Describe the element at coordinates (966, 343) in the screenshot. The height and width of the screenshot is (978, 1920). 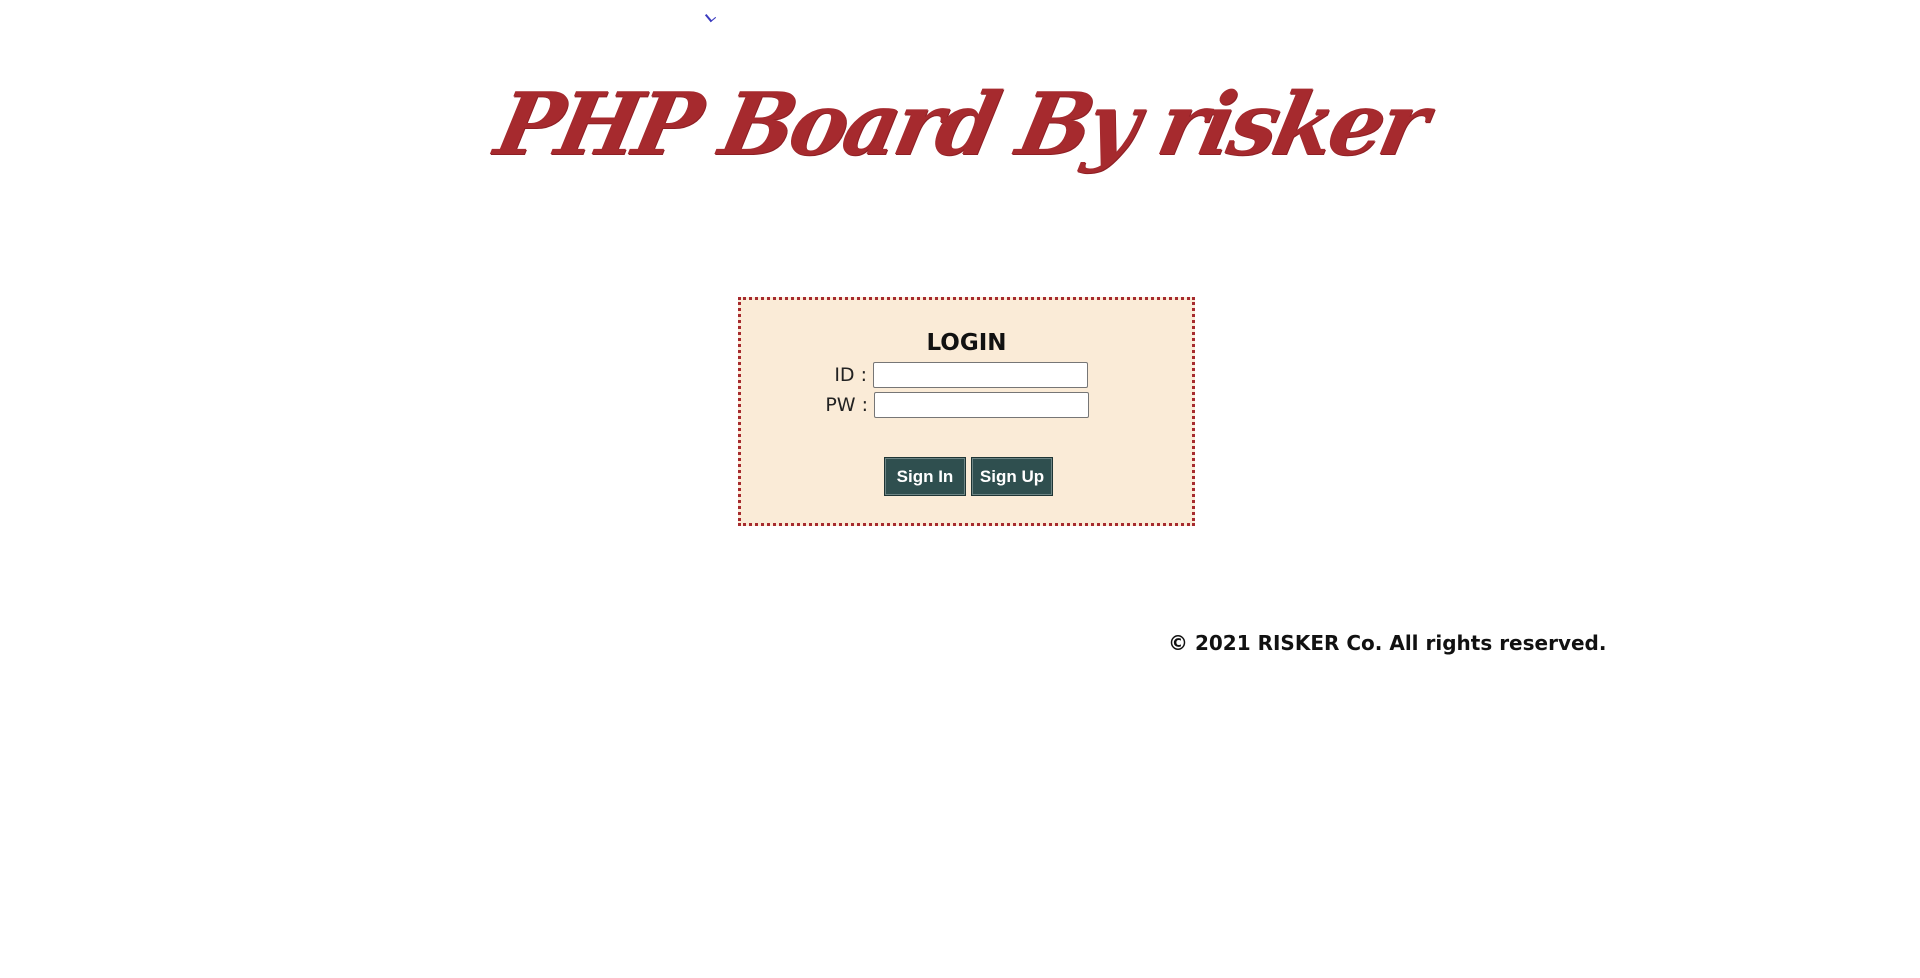
I see `login-heading: LOGIN` at that location.